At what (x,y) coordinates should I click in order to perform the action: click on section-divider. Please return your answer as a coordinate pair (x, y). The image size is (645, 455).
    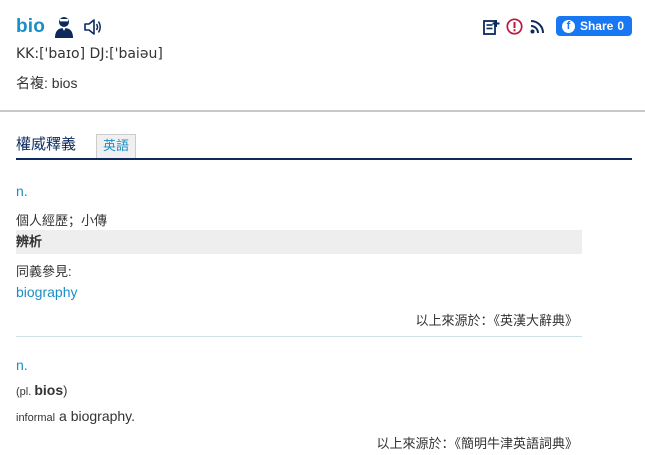
    Looking at the image, I should click on (322, 111).